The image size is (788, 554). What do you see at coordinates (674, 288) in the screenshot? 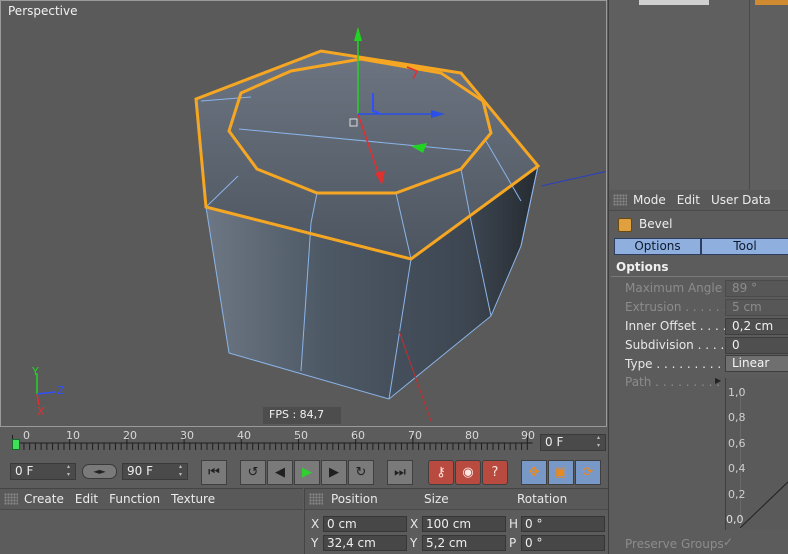
I see `param-label: Maximum Angle` at bounding box center [674, 288].